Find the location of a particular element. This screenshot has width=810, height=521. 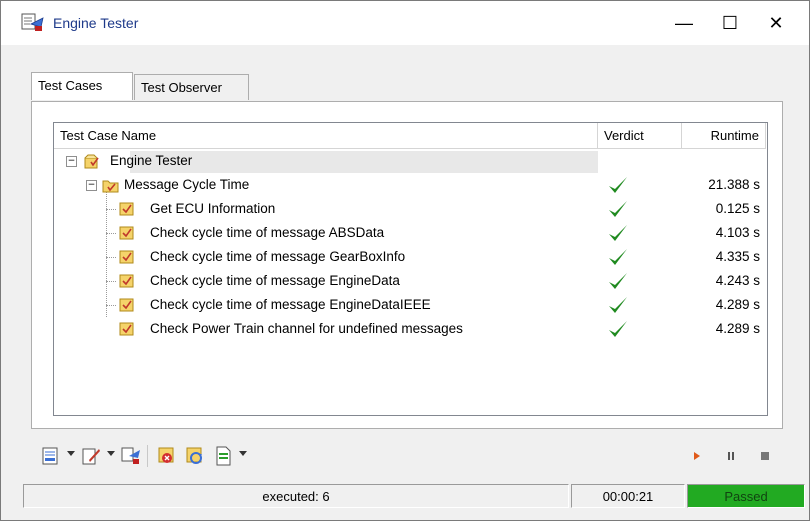

executed-count: executed: 6 is located at coordinates (296, 496).